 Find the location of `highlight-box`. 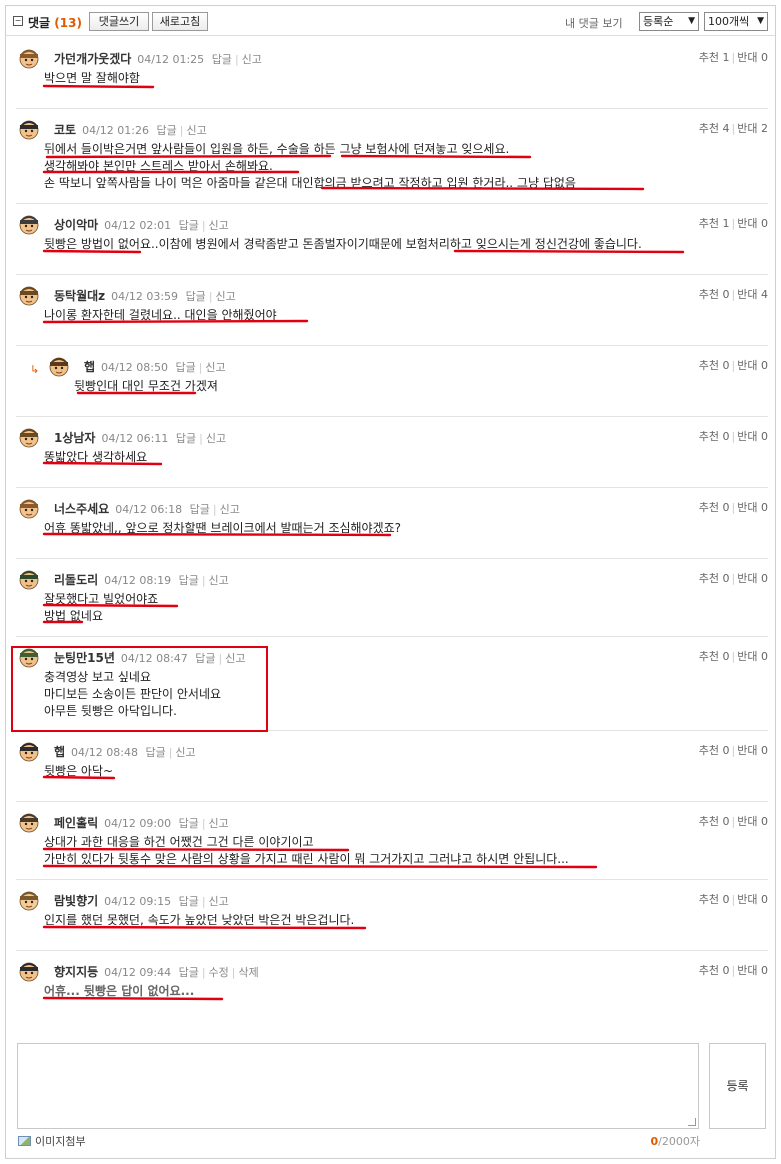

highlight-box is located at coordinates (139, 689).